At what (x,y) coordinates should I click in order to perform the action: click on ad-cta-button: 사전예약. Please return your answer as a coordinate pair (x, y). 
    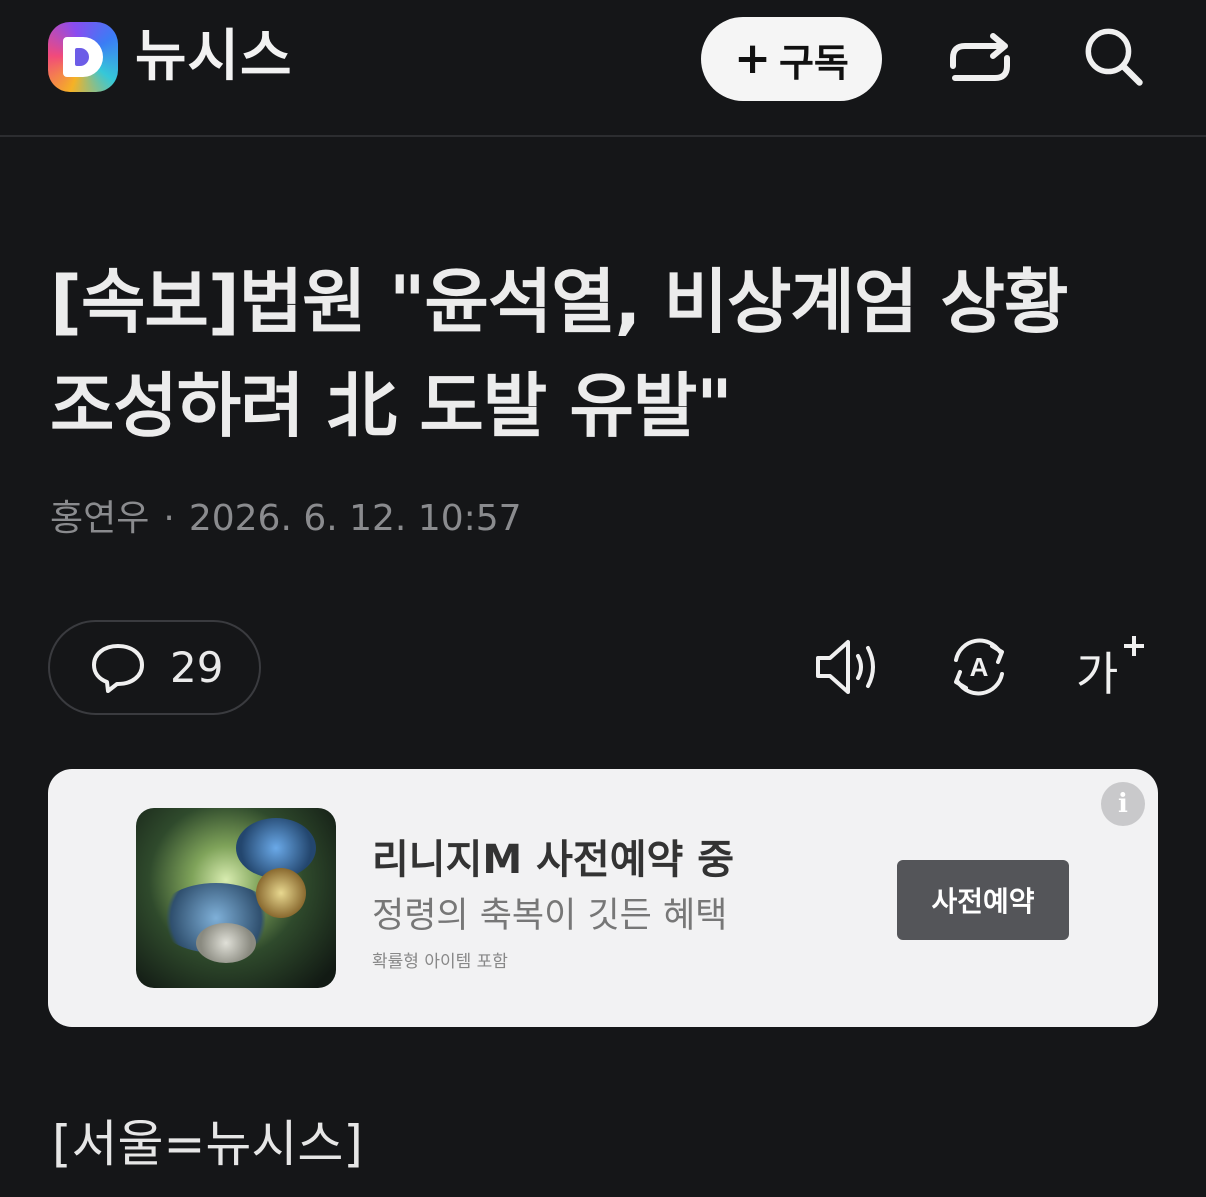
    Looking at the image, I should click on (983, 900).